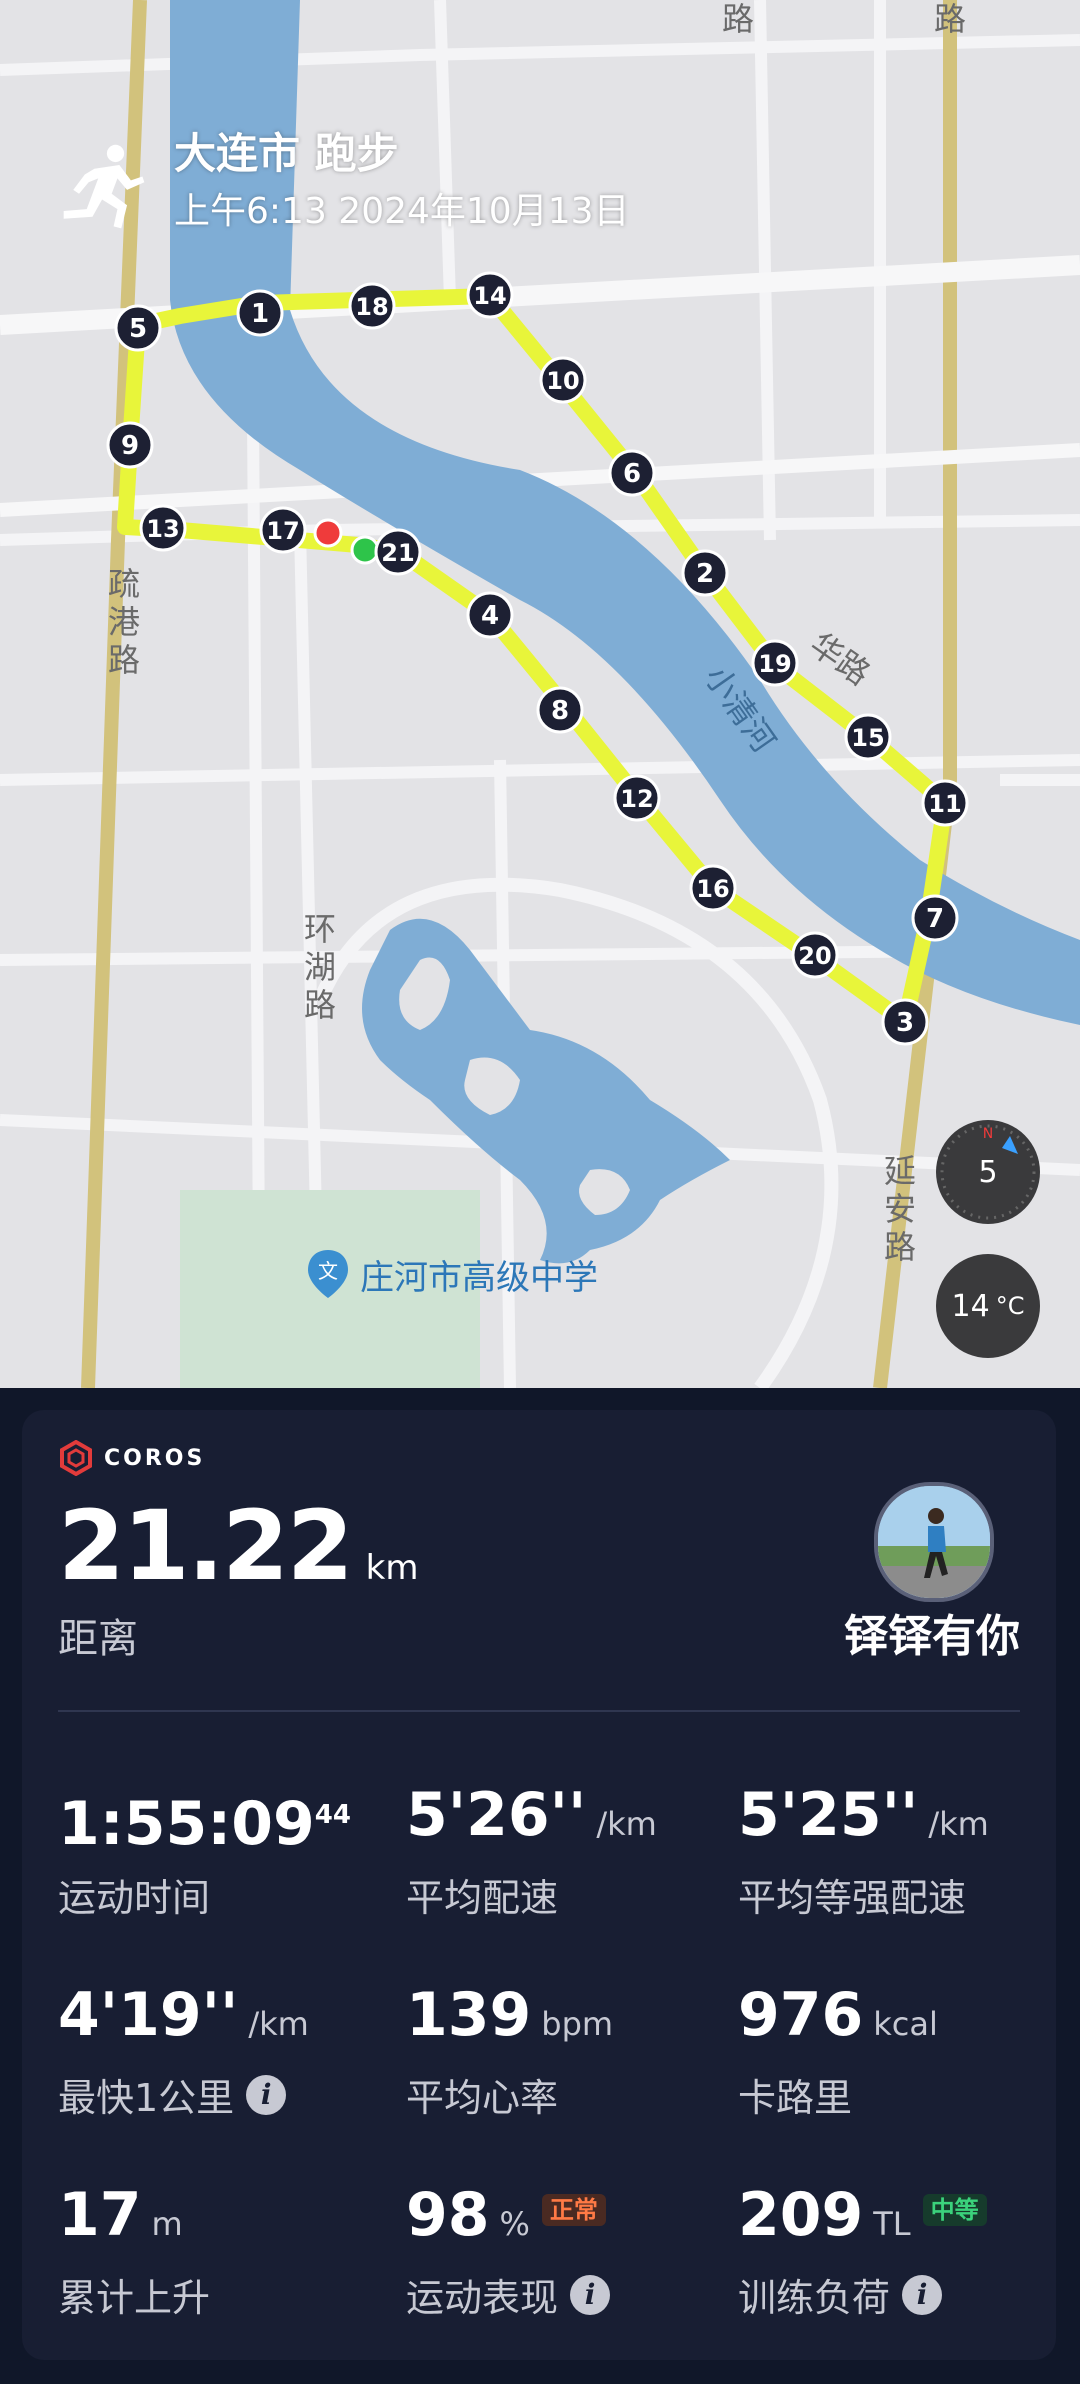 This screenshot has height=2384, width=1080. Describe the element at coordinates (328, 533) in the screenshot. I see `finish-dot` at that location.